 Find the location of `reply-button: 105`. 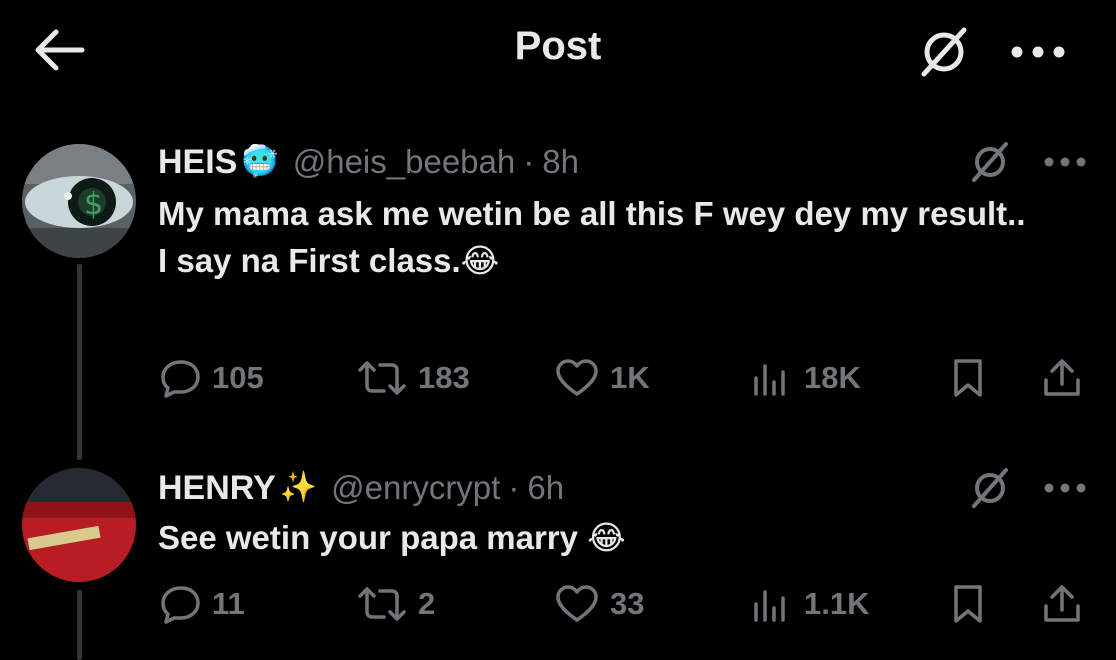

reply-button: 105 is located at coordinates (212, 378).